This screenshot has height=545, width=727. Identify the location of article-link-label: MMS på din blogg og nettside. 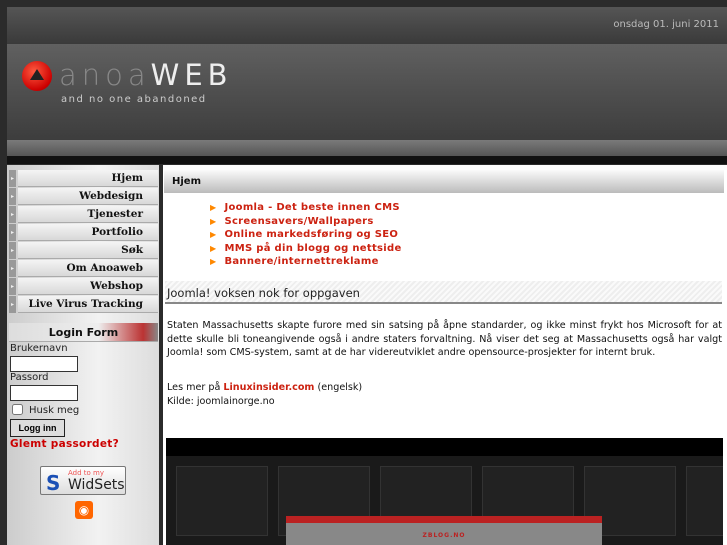
(313, 248).